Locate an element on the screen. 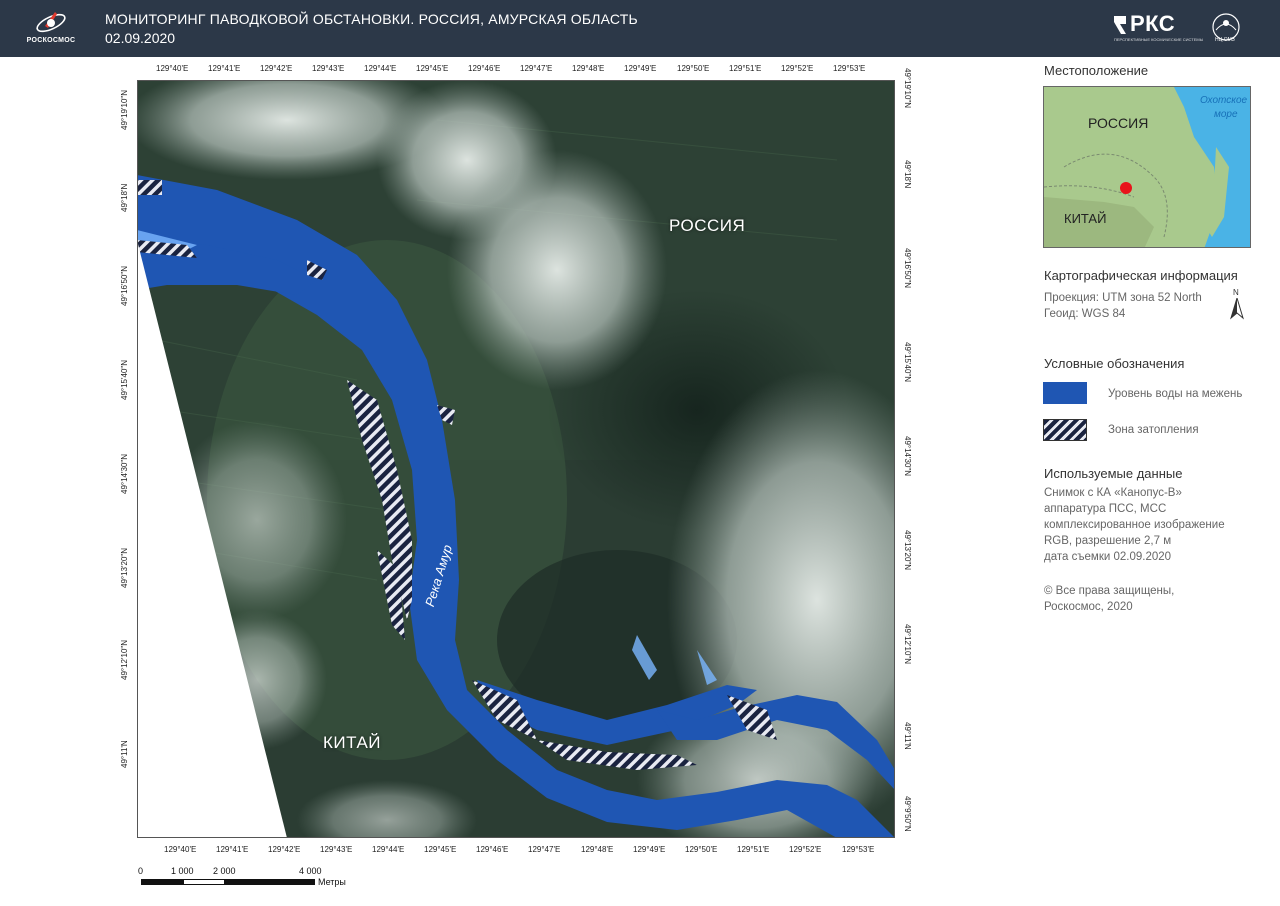  data-title: Используемые данные is located at coordinates (1113, 473).